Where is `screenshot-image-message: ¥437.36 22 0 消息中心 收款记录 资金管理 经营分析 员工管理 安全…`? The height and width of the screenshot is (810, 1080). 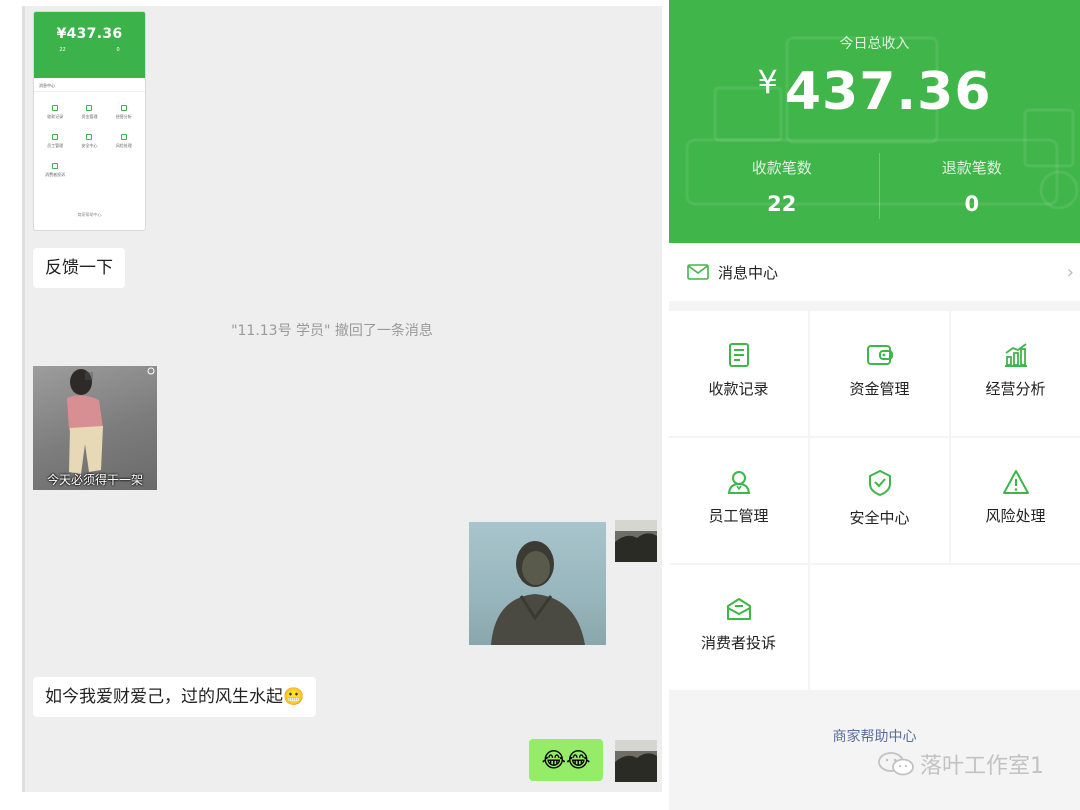
screenshot-image-message: ¥437.36 22 0 消息中心 收款记录 资金管理 经营分析 员工管理 安全… is located at coordinates (89, 121).